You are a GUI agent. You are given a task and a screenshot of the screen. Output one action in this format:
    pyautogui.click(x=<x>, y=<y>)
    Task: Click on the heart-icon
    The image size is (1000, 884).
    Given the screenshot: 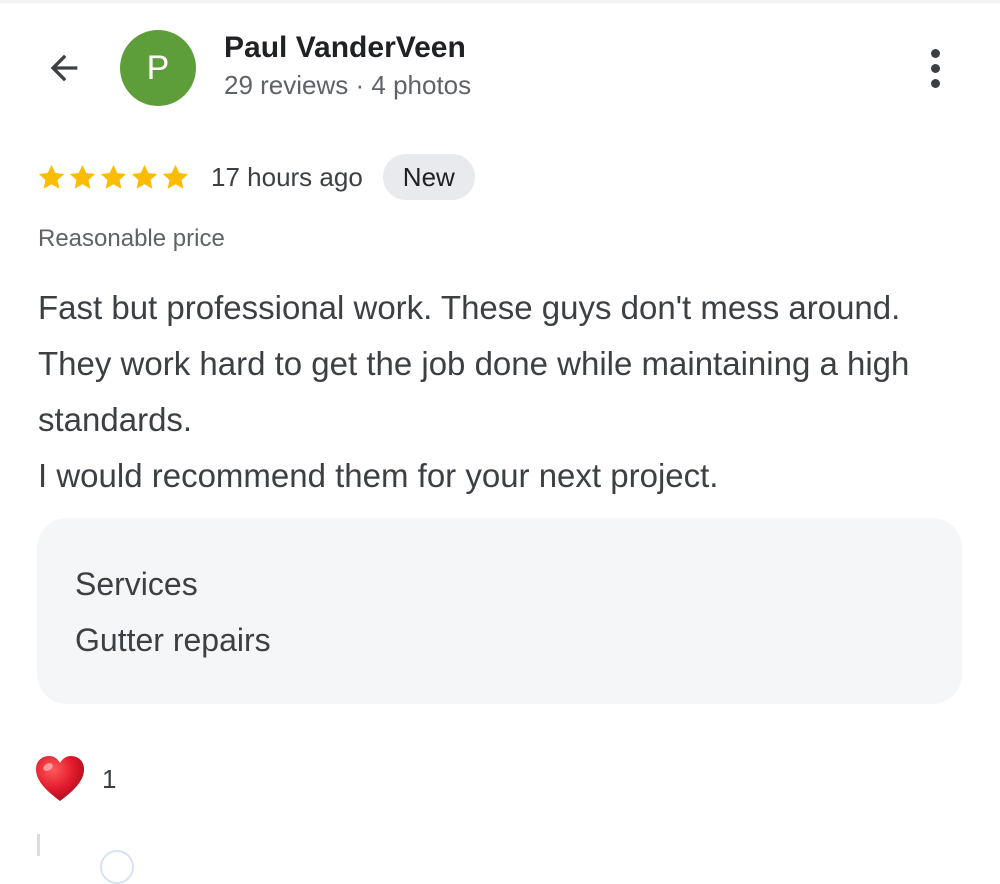 What is the action you would take?
    pyautogui.click(x=60, y=778)
    